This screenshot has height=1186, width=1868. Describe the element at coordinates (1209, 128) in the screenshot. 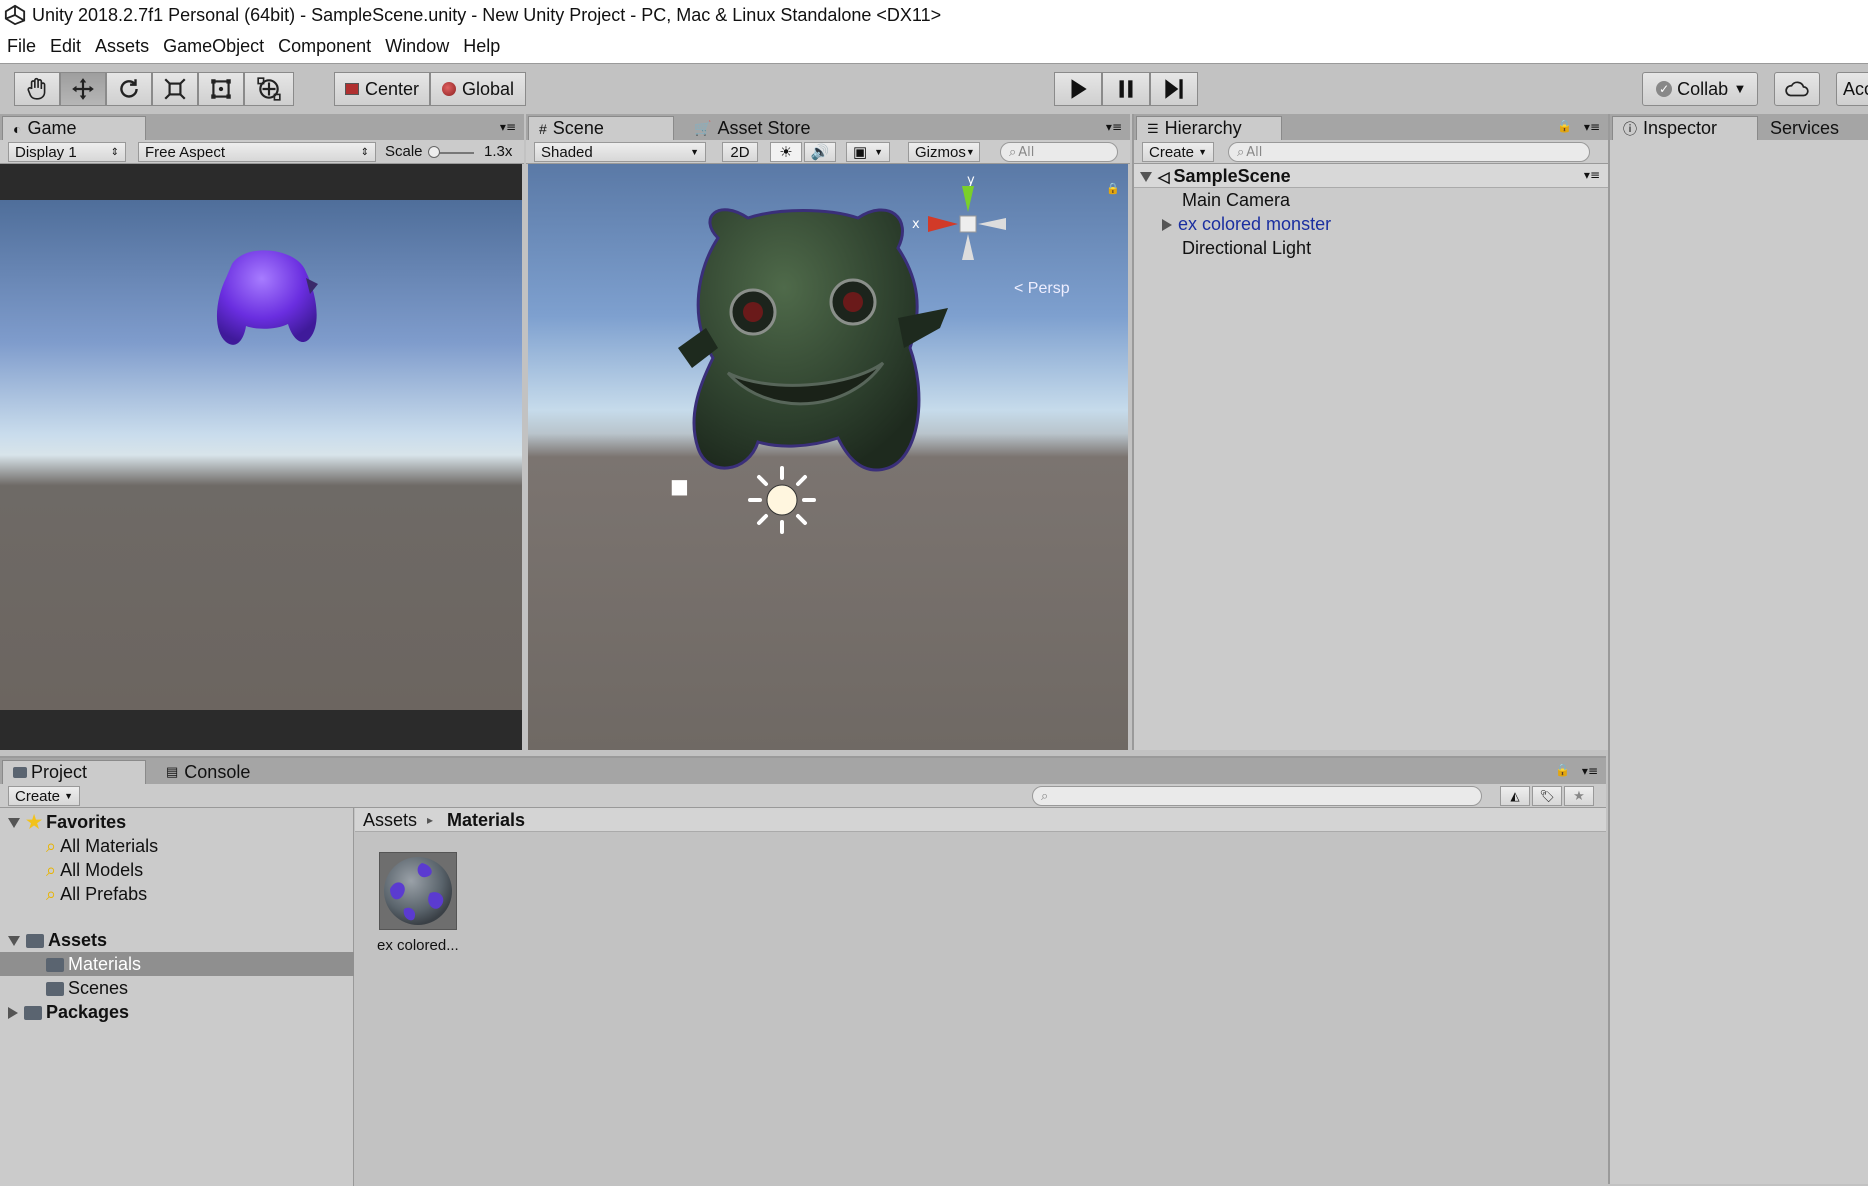

I see `tab-hierarchy: ☰ Hierarchy` at that location.